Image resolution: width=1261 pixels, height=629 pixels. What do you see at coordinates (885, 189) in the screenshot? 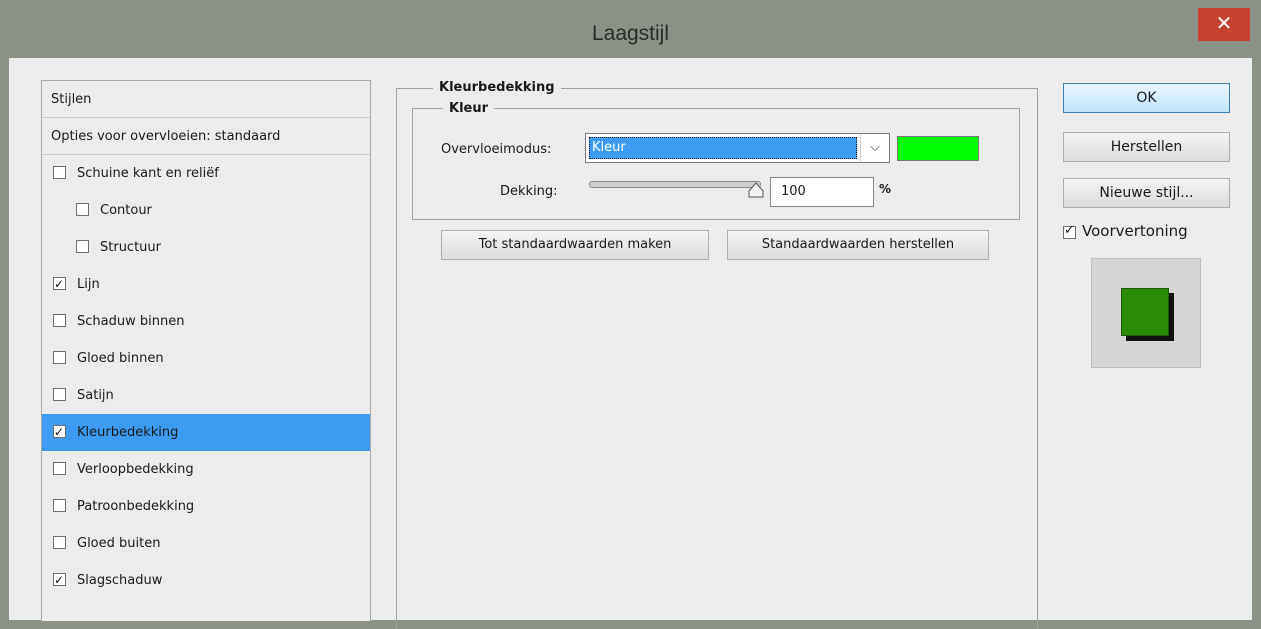
I see `opacity-unit: %` at bounding box center [885, 189].